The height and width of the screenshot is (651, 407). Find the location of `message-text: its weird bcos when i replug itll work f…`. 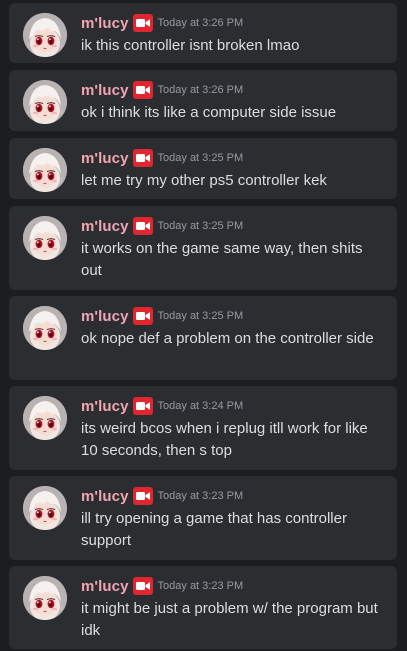

message-text: its weird bcos when i replug itll work f… is located at coordinates (224, 439).